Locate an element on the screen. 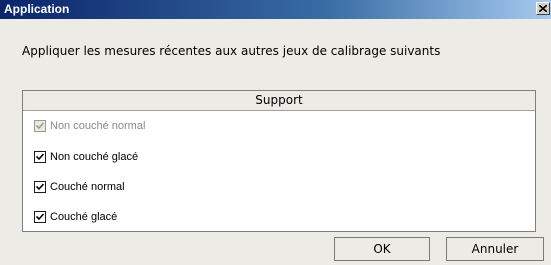  checkbox-couche-normal is located at coordinates (40, 187).